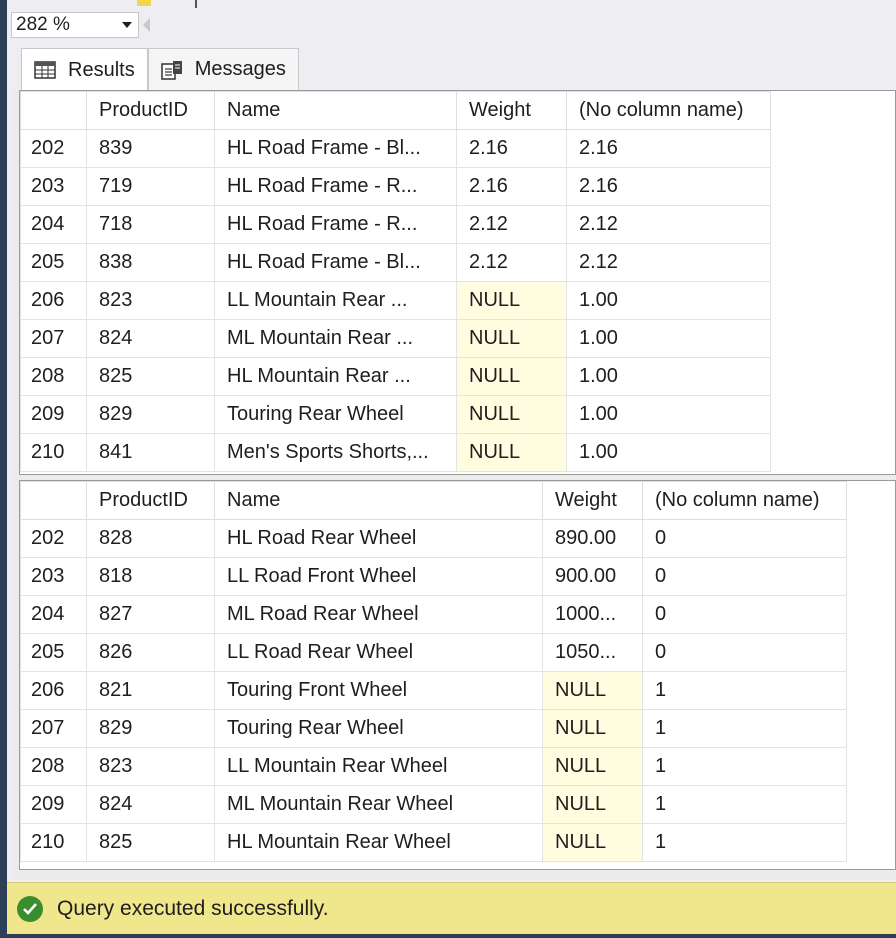 This screenshot has width=896, height=938. Describe the element at coordinates (146, 25) in the screenshot. I see `scroll-left-arrow-icon` at that location.